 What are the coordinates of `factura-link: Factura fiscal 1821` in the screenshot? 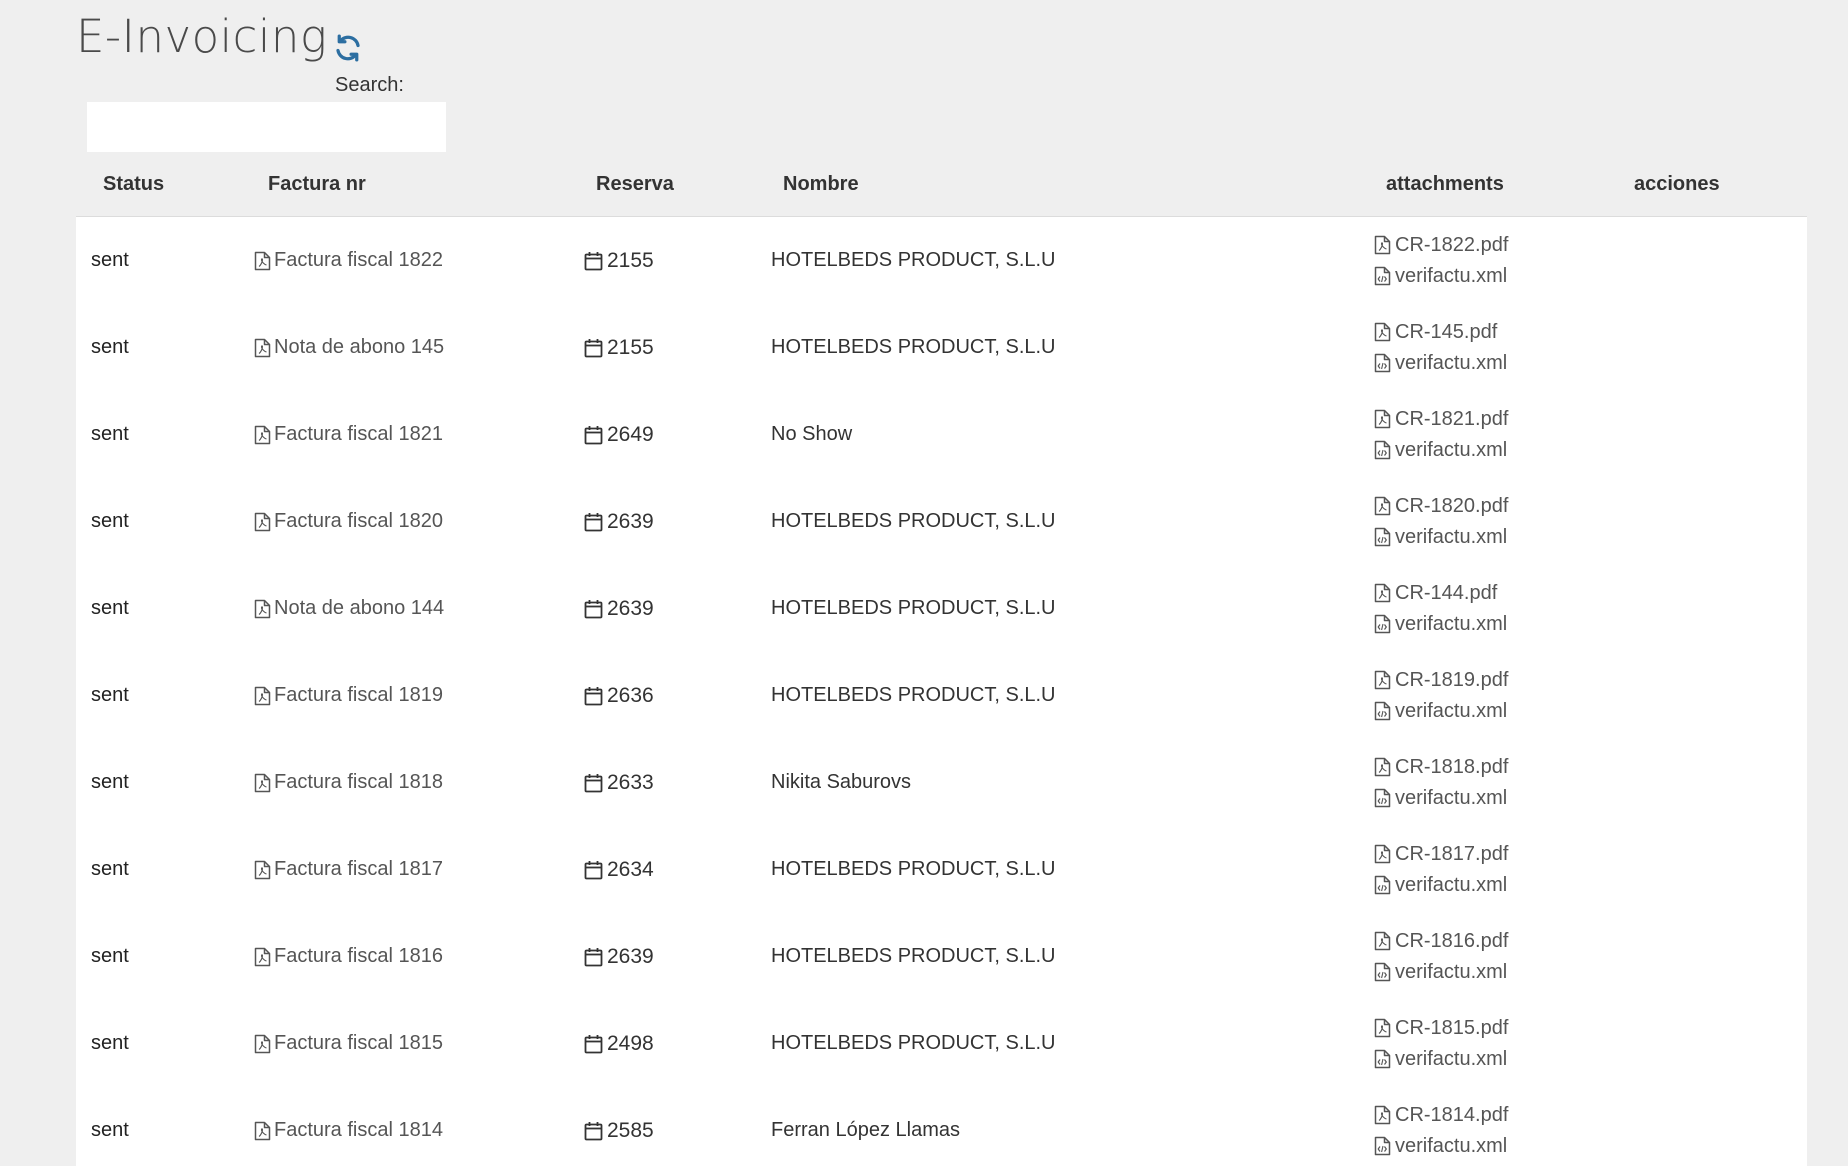 It's located at (348, 434).